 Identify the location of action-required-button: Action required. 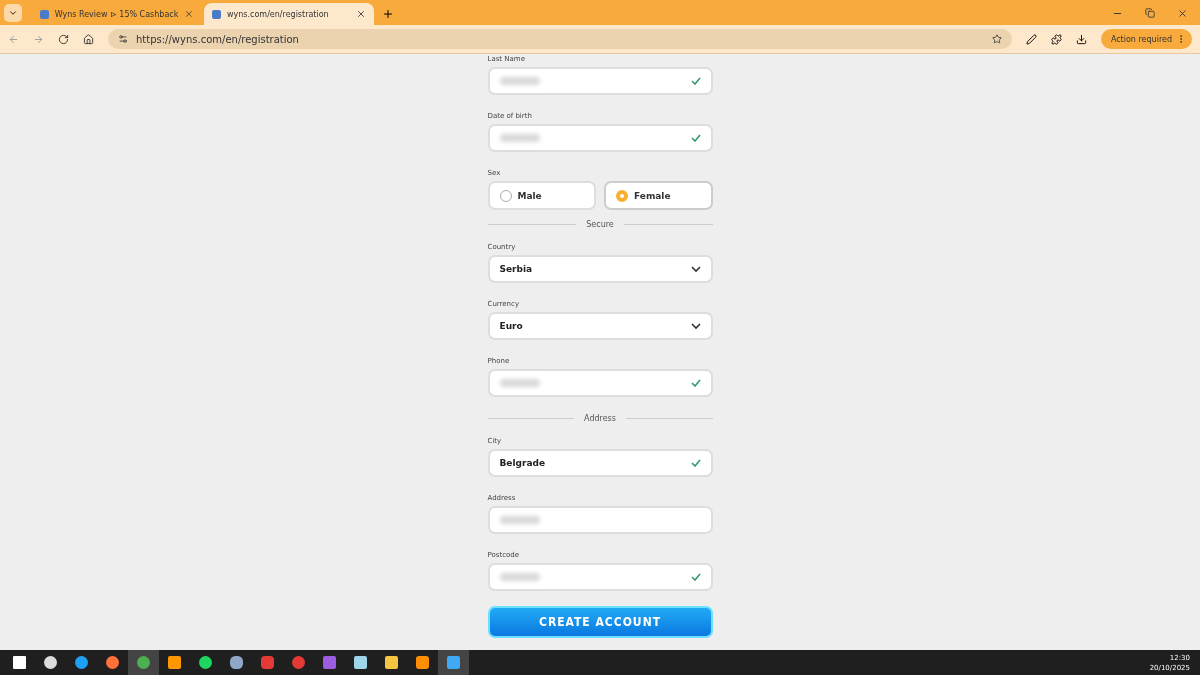
(1146, 39).